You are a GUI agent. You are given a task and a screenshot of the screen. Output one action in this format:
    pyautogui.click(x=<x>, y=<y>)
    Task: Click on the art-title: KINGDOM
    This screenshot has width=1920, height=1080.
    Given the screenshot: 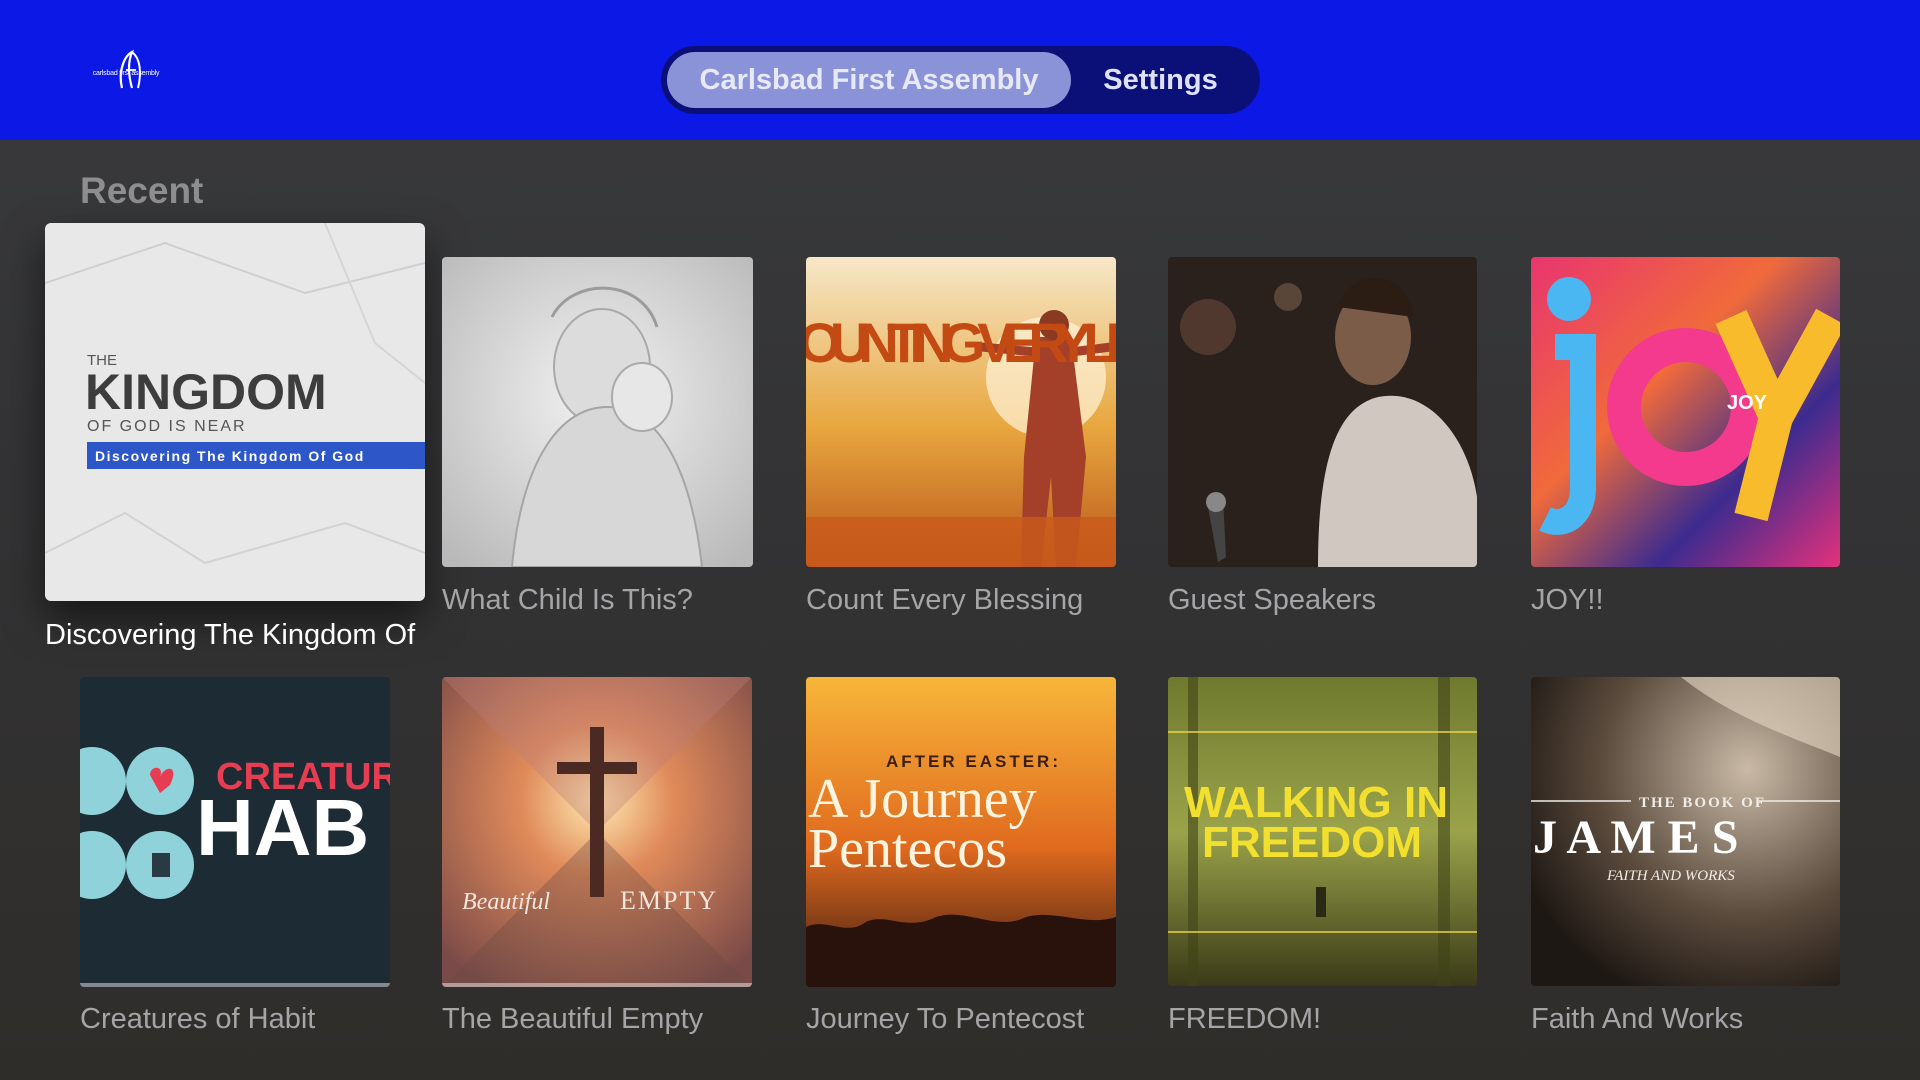 What is the action you would take?
    pyautogui.click(x=206, y=392)
    